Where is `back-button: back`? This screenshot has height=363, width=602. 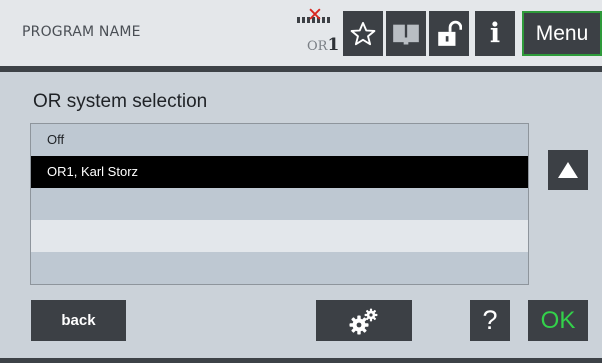
back-button: back is located at coordinates (78, 320).